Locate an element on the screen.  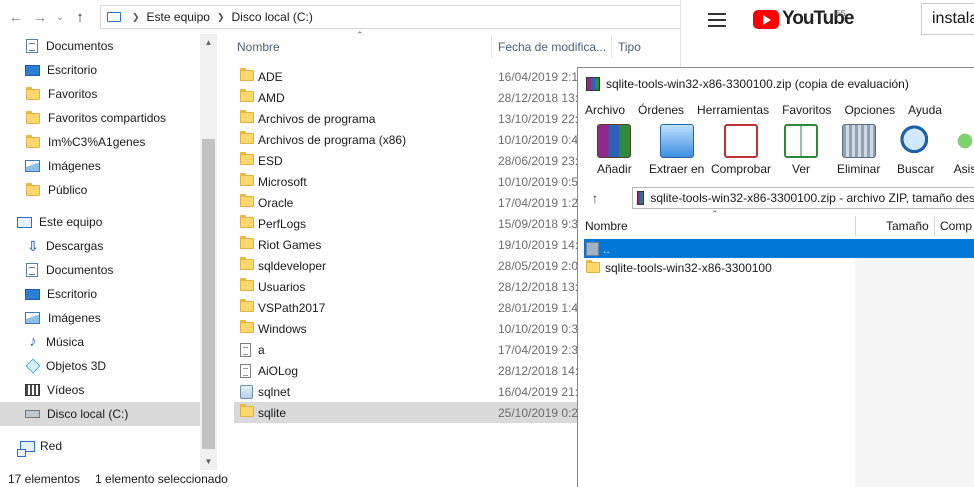
file-date: 15/09/2018 9:3 is located at coordinates (538, 223).